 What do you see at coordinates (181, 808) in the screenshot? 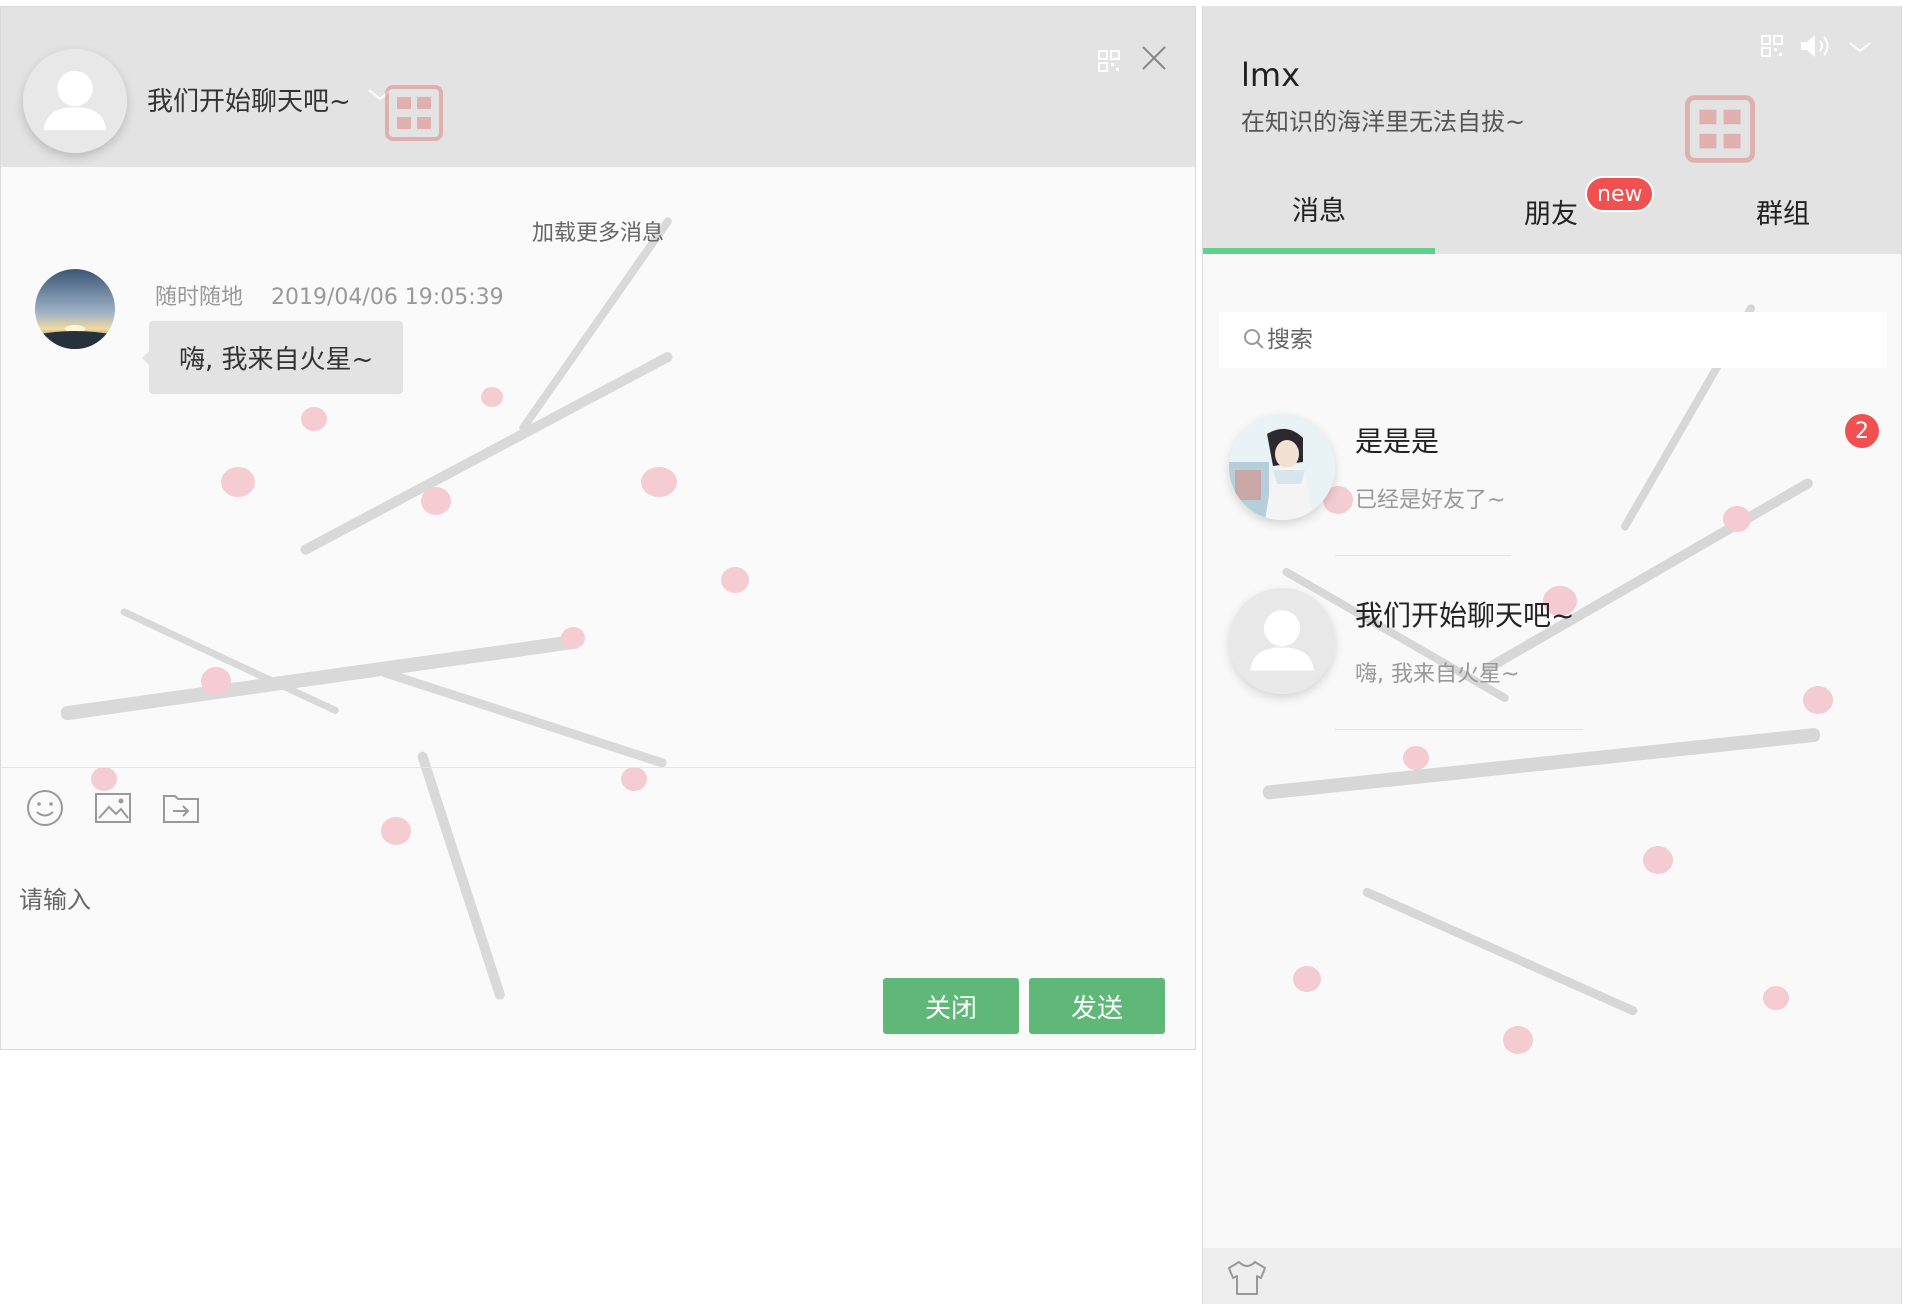
I see `file-icon` at bounding box center [181, 808].